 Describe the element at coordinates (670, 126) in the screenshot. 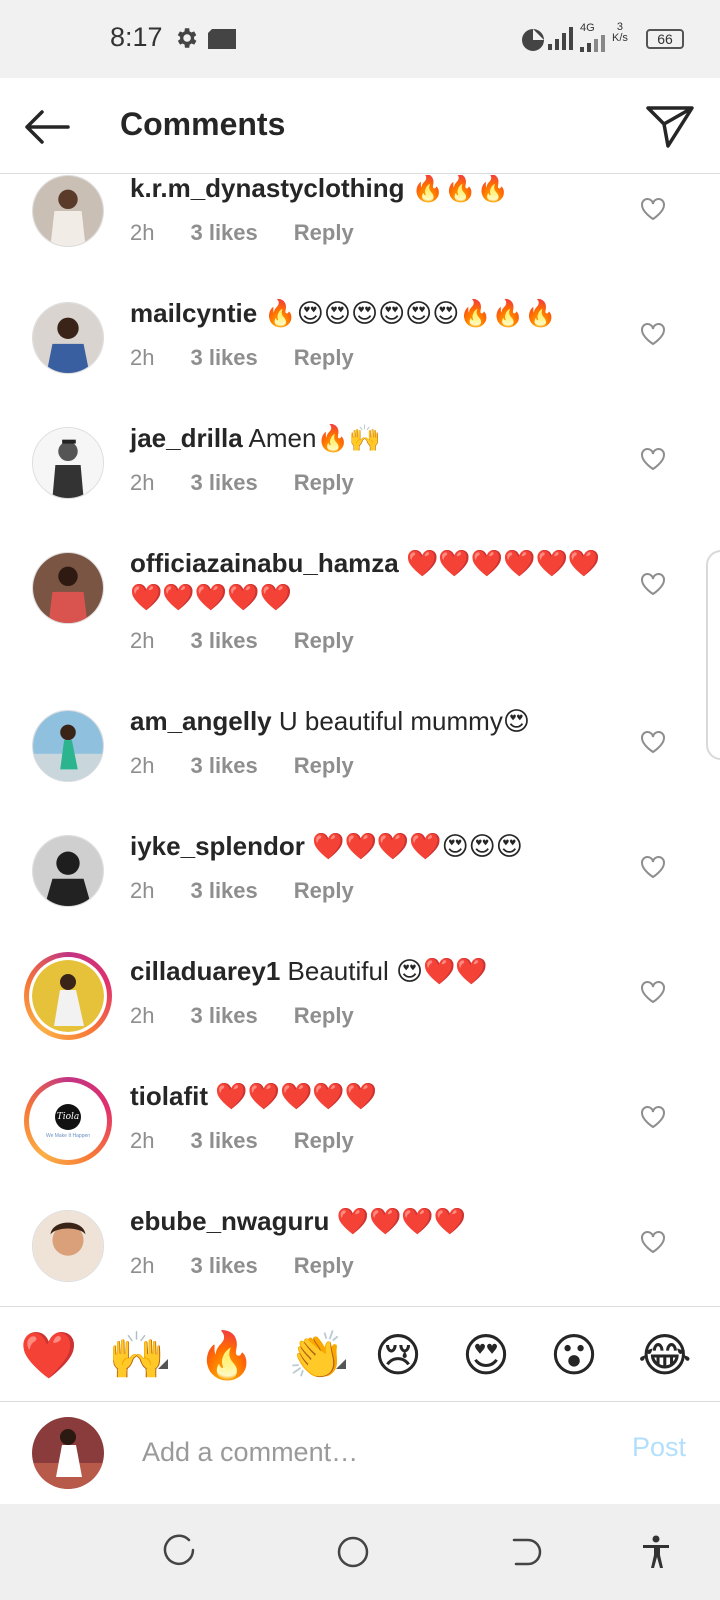

I see `direct-send-icon` at that location.